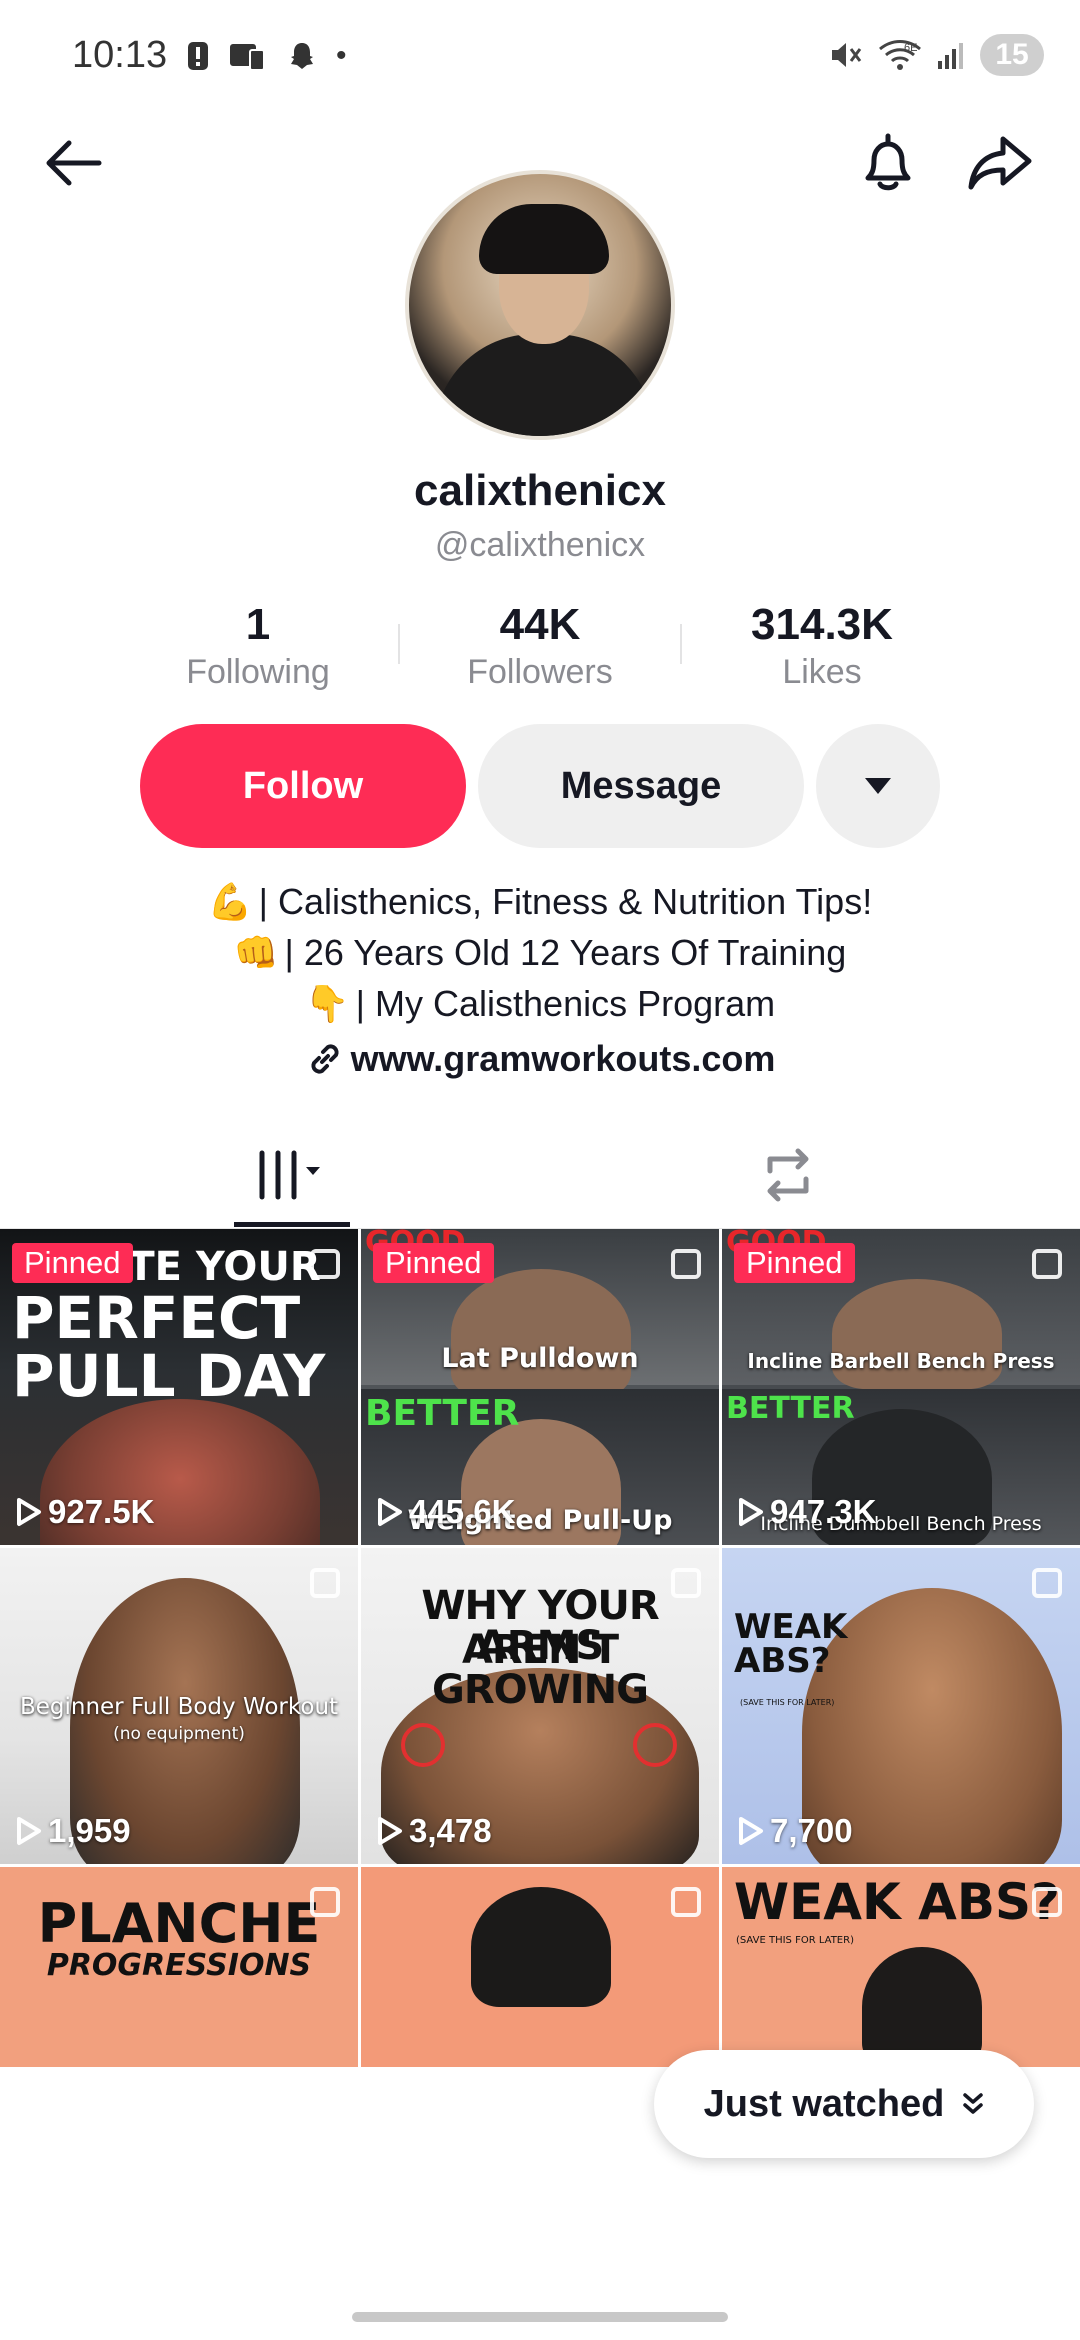 This screenshot has height=2340, width=1080. I want to click on video-tile, so click(540, 1967).